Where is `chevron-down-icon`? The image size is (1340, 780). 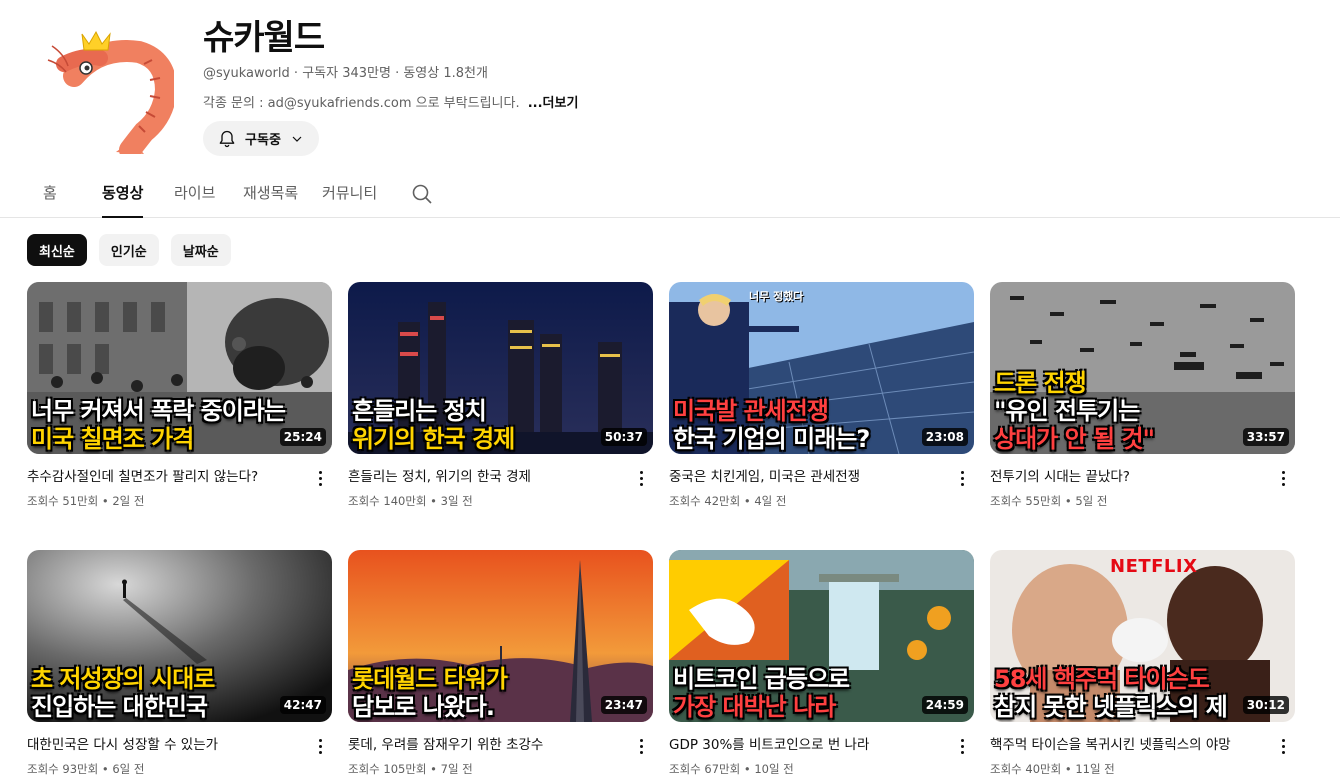 chevron-down-icon is located at coordinates (297, 139).